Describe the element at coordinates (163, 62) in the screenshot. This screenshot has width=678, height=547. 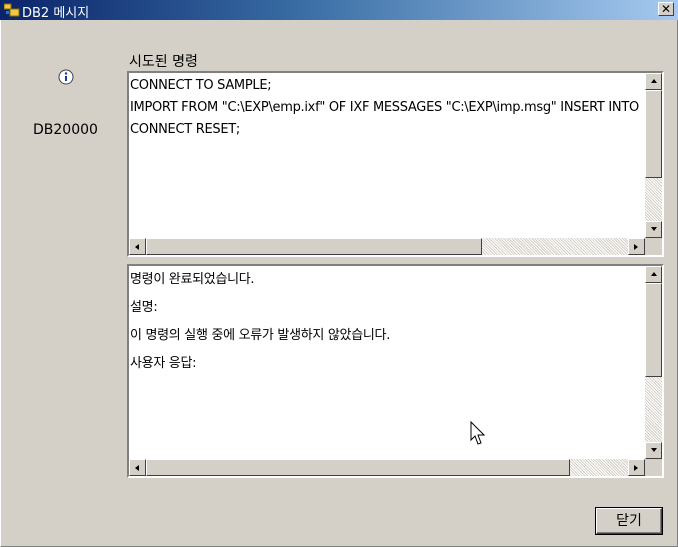
I see `command-label: 시도된 명령` at that location.